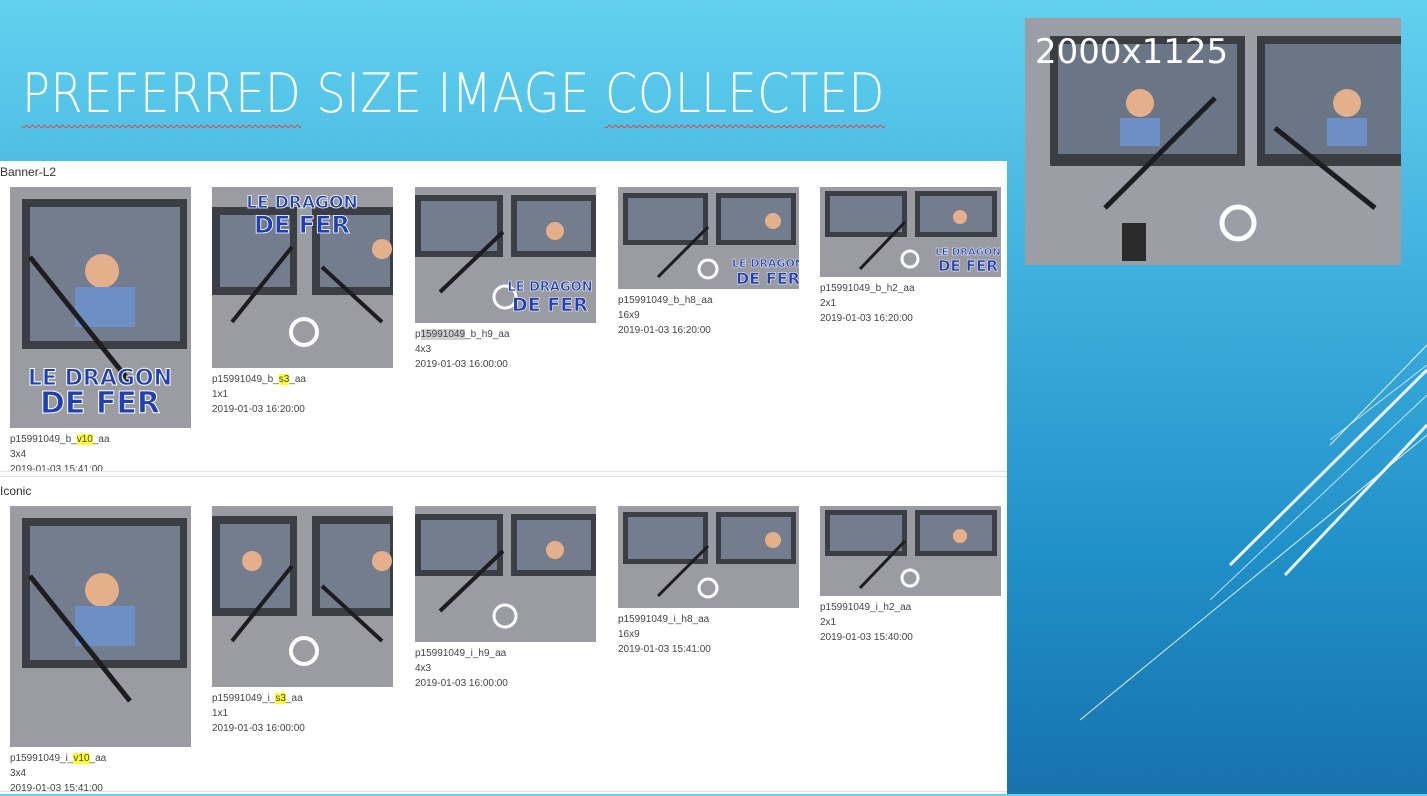  I want to click on image-filename: p15991049_i_h2_aa, so click(866, 607).